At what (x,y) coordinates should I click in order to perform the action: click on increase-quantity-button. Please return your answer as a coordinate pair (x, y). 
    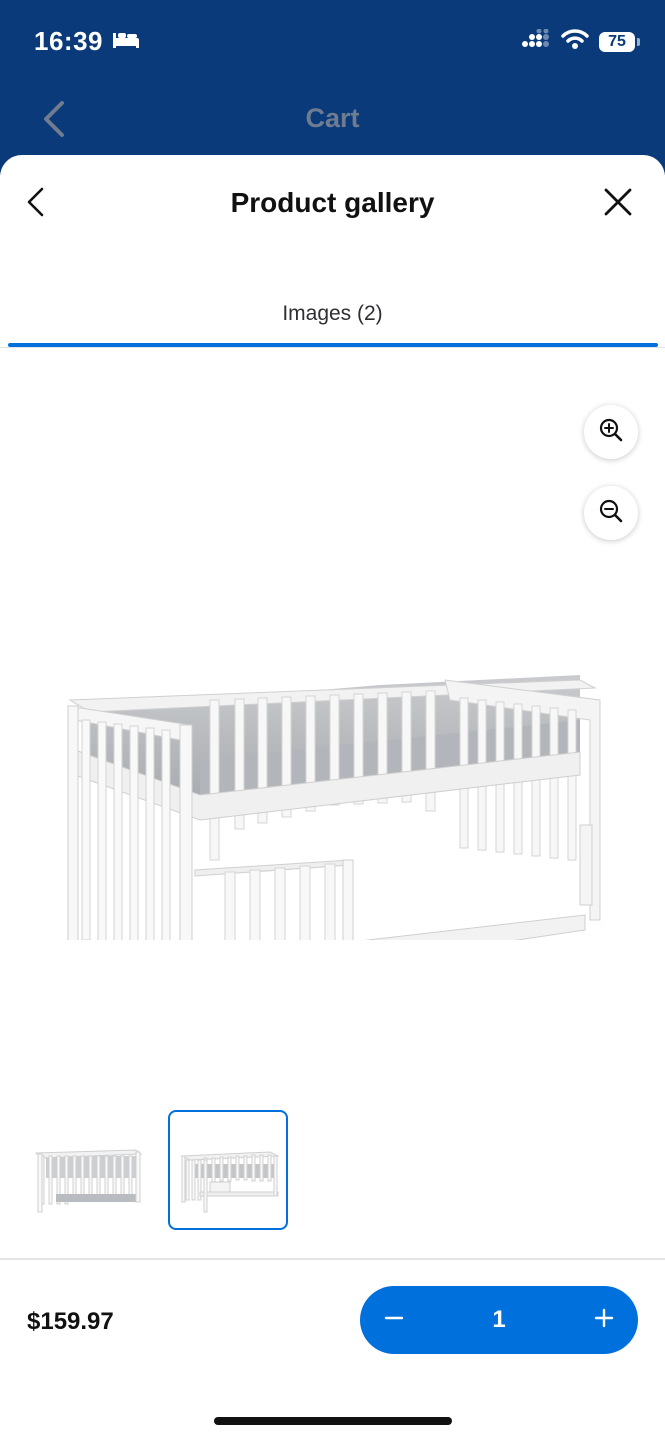
    Looking at the image, I should click on (604, 1320).